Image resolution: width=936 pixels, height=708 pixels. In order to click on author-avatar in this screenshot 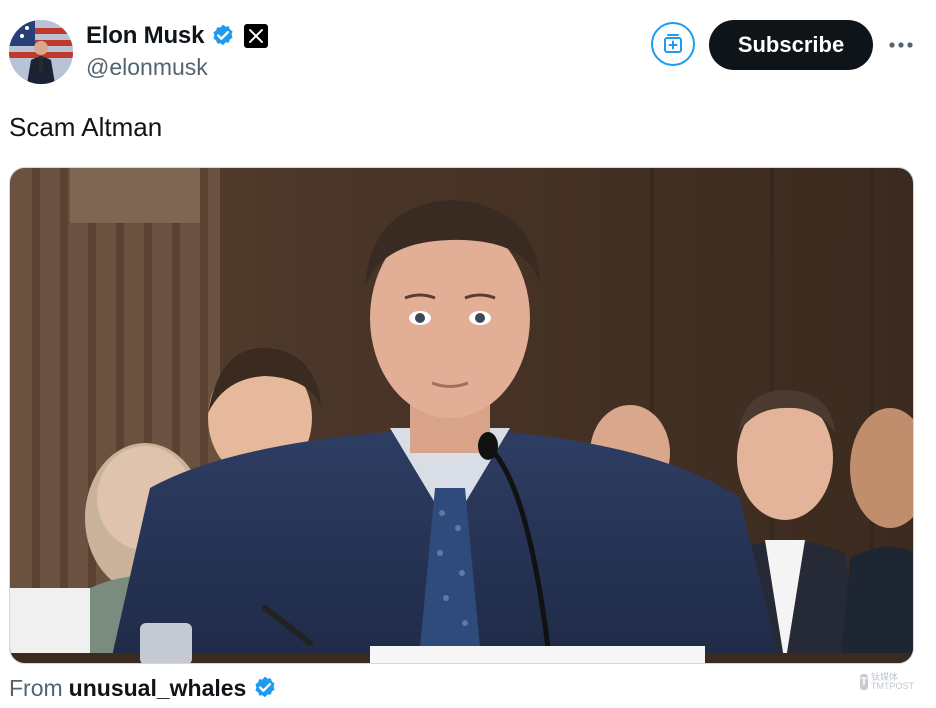, I will do `click(41, 52)`.